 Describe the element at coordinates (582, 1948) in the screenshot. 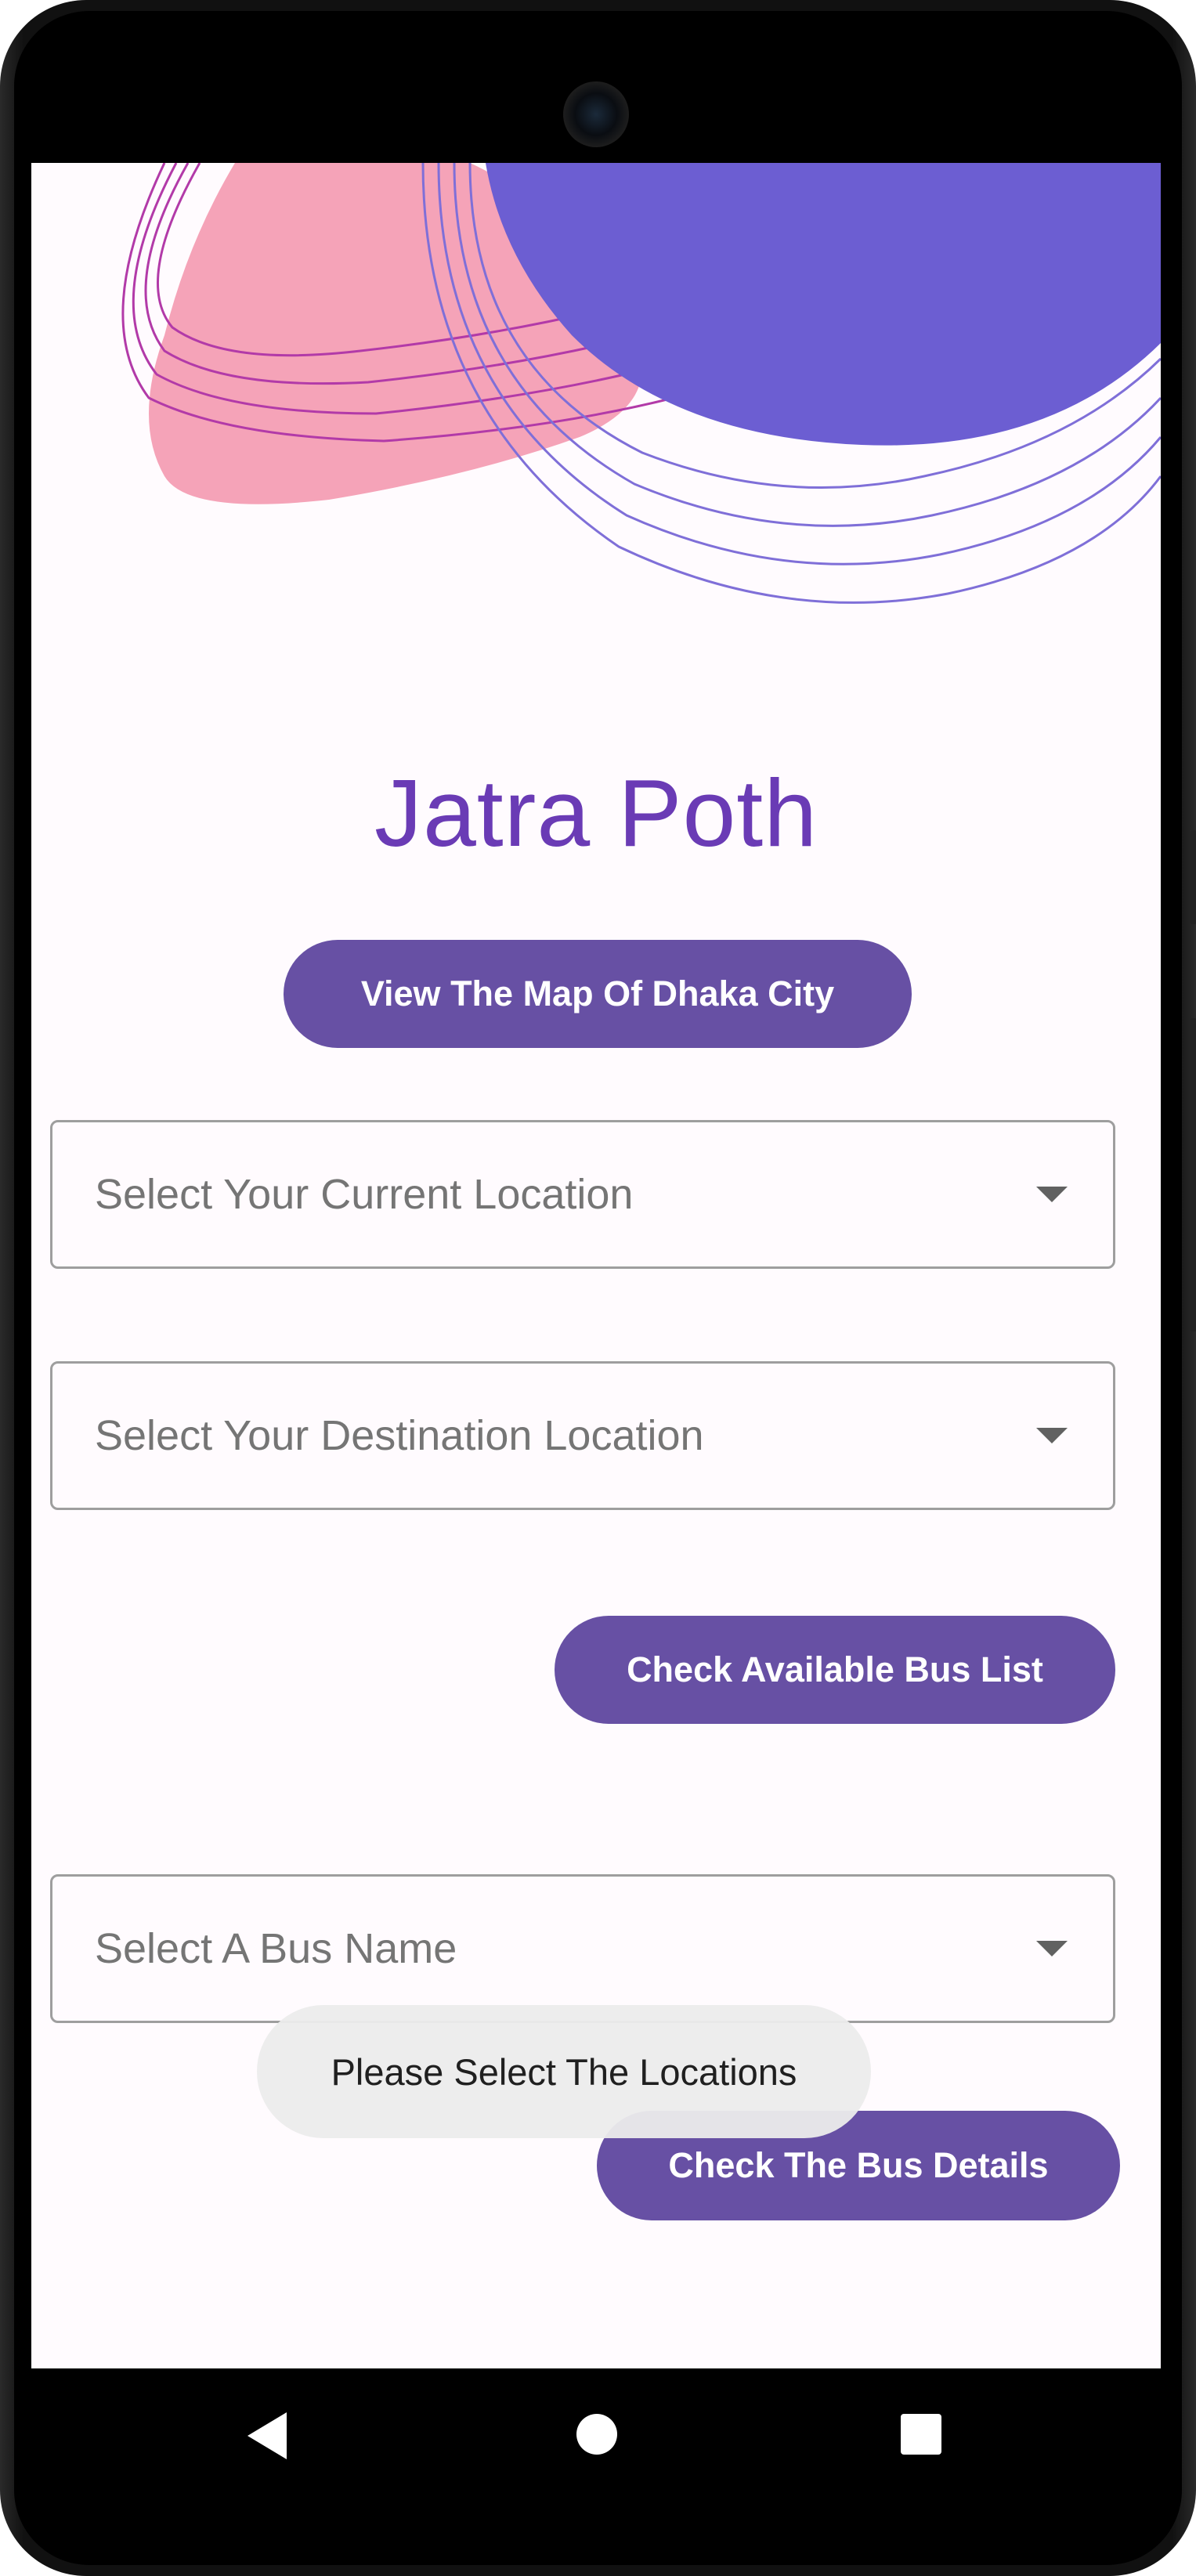

I see `bus-name-dropdown: Select A Bus Name` at that location.